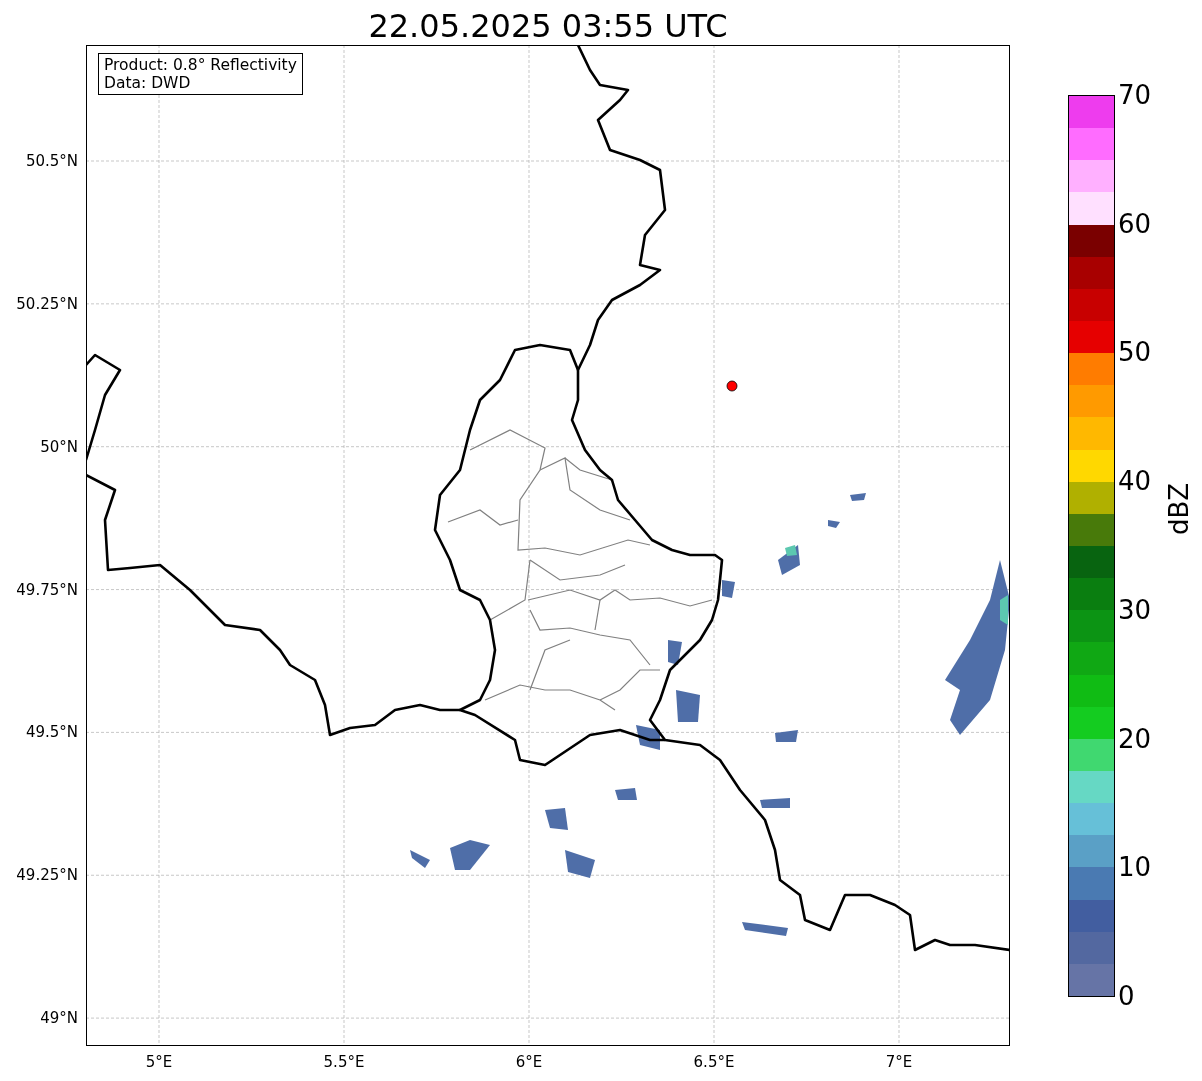 The width and height of the screenshot is (1202, 1081). Describe the element at coordinates (47, 303) in the screenshot. I see `latitude-label: 50.25°N` at that location.